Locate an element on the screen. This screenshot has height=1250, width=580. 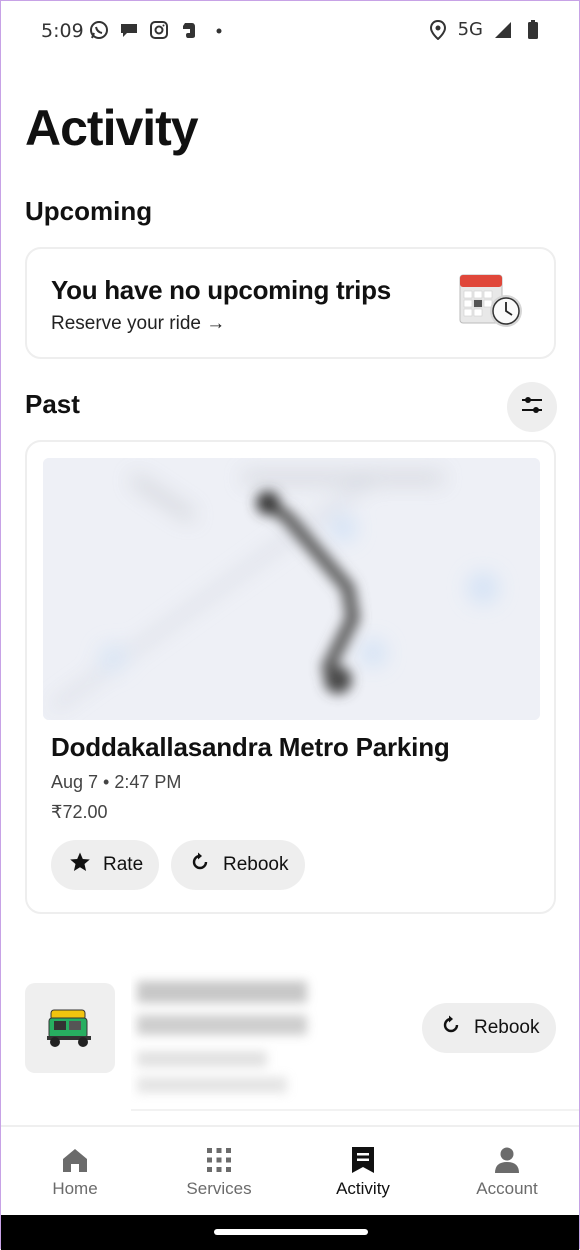
signal-icon is located at coordinates (503, 30).